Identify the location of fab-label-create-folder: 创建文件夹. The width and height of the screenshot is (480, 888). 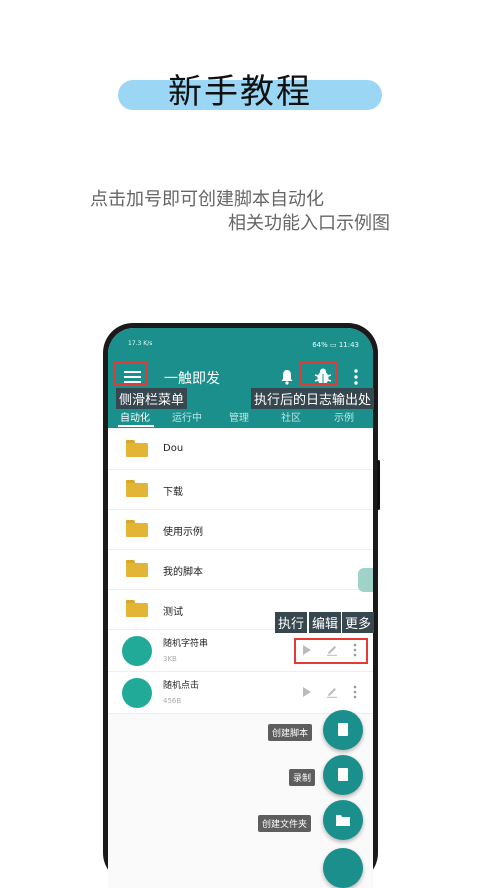
(285, 823).